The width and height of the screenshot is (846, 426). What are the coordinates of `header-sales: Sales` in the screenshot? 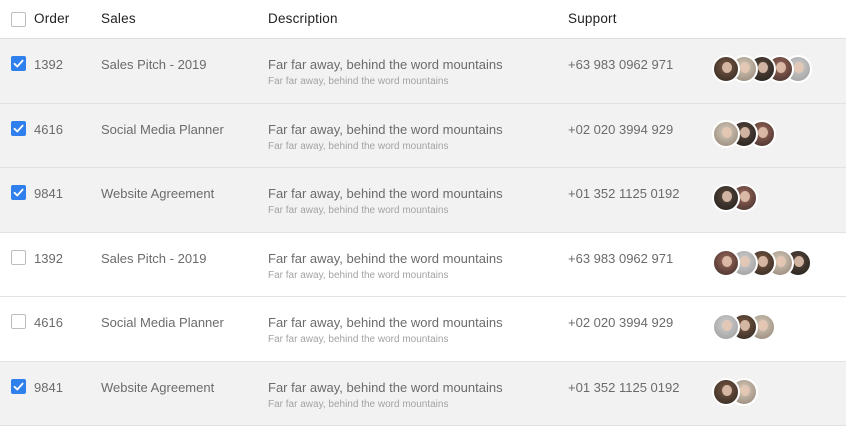 It's located at (118, 18).